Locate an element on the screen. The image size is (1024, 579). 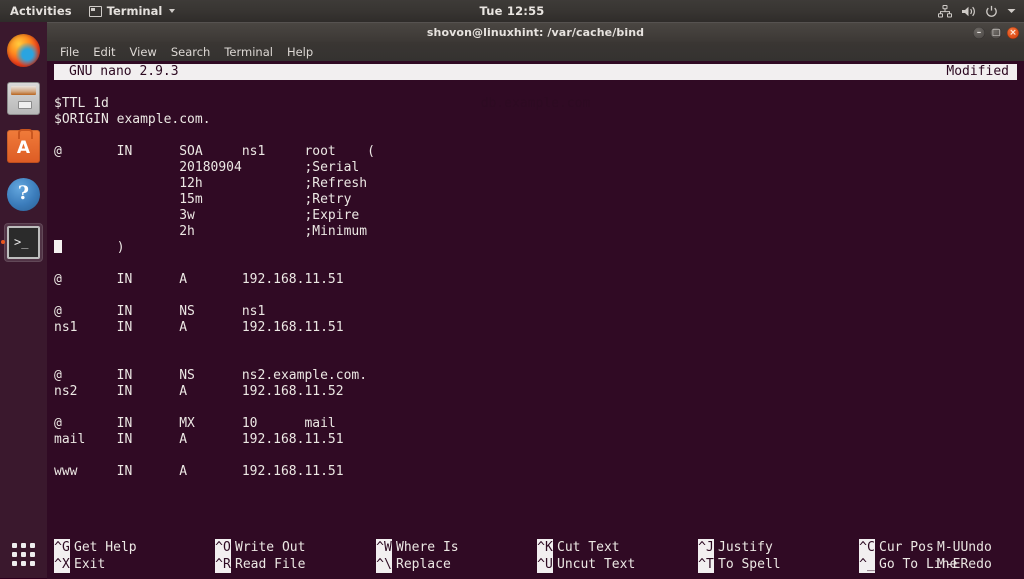
nano-shortcut: ^K Cut Text is located at coordinates (617, 547).